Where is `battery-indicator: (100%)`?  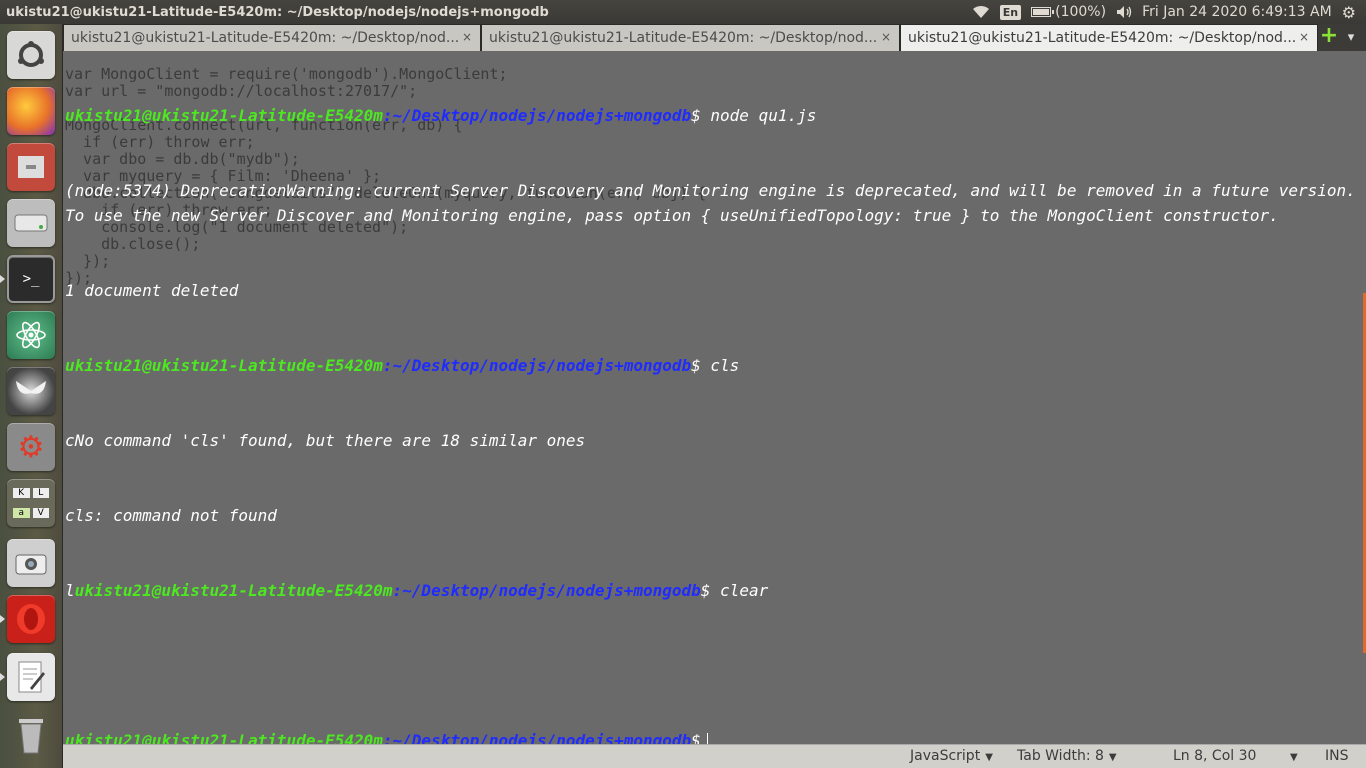
battery-indicator: (100%) is located at coordinates (1068, 12).